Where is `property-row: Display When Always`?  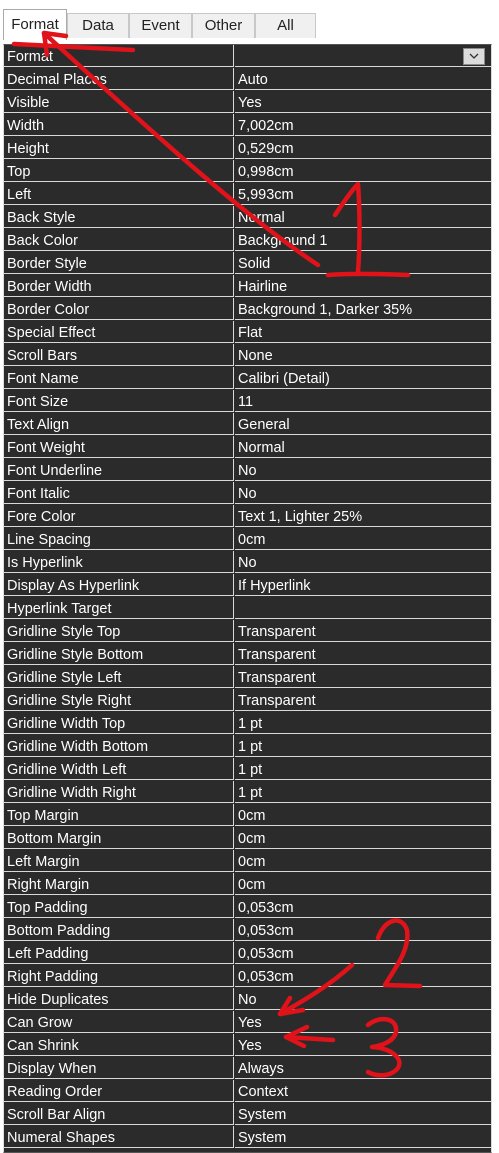 property-row: Display When Always is located at coordinates (247, 1068).